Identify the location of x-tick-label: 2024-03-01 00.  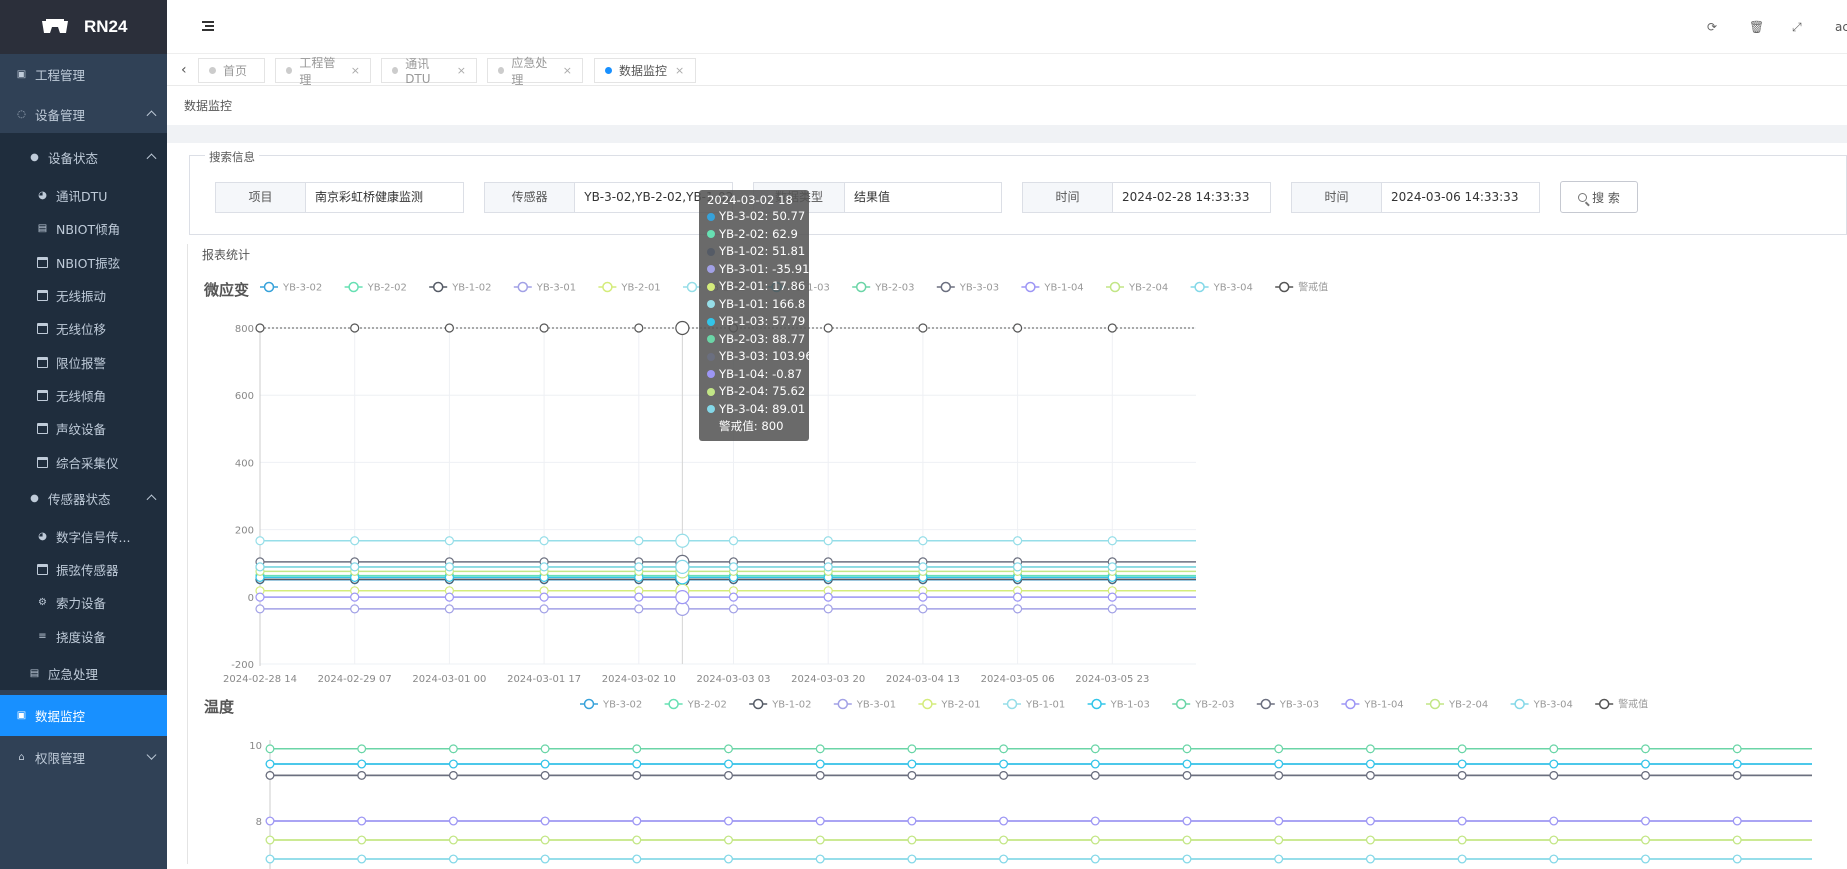
(449, 679).